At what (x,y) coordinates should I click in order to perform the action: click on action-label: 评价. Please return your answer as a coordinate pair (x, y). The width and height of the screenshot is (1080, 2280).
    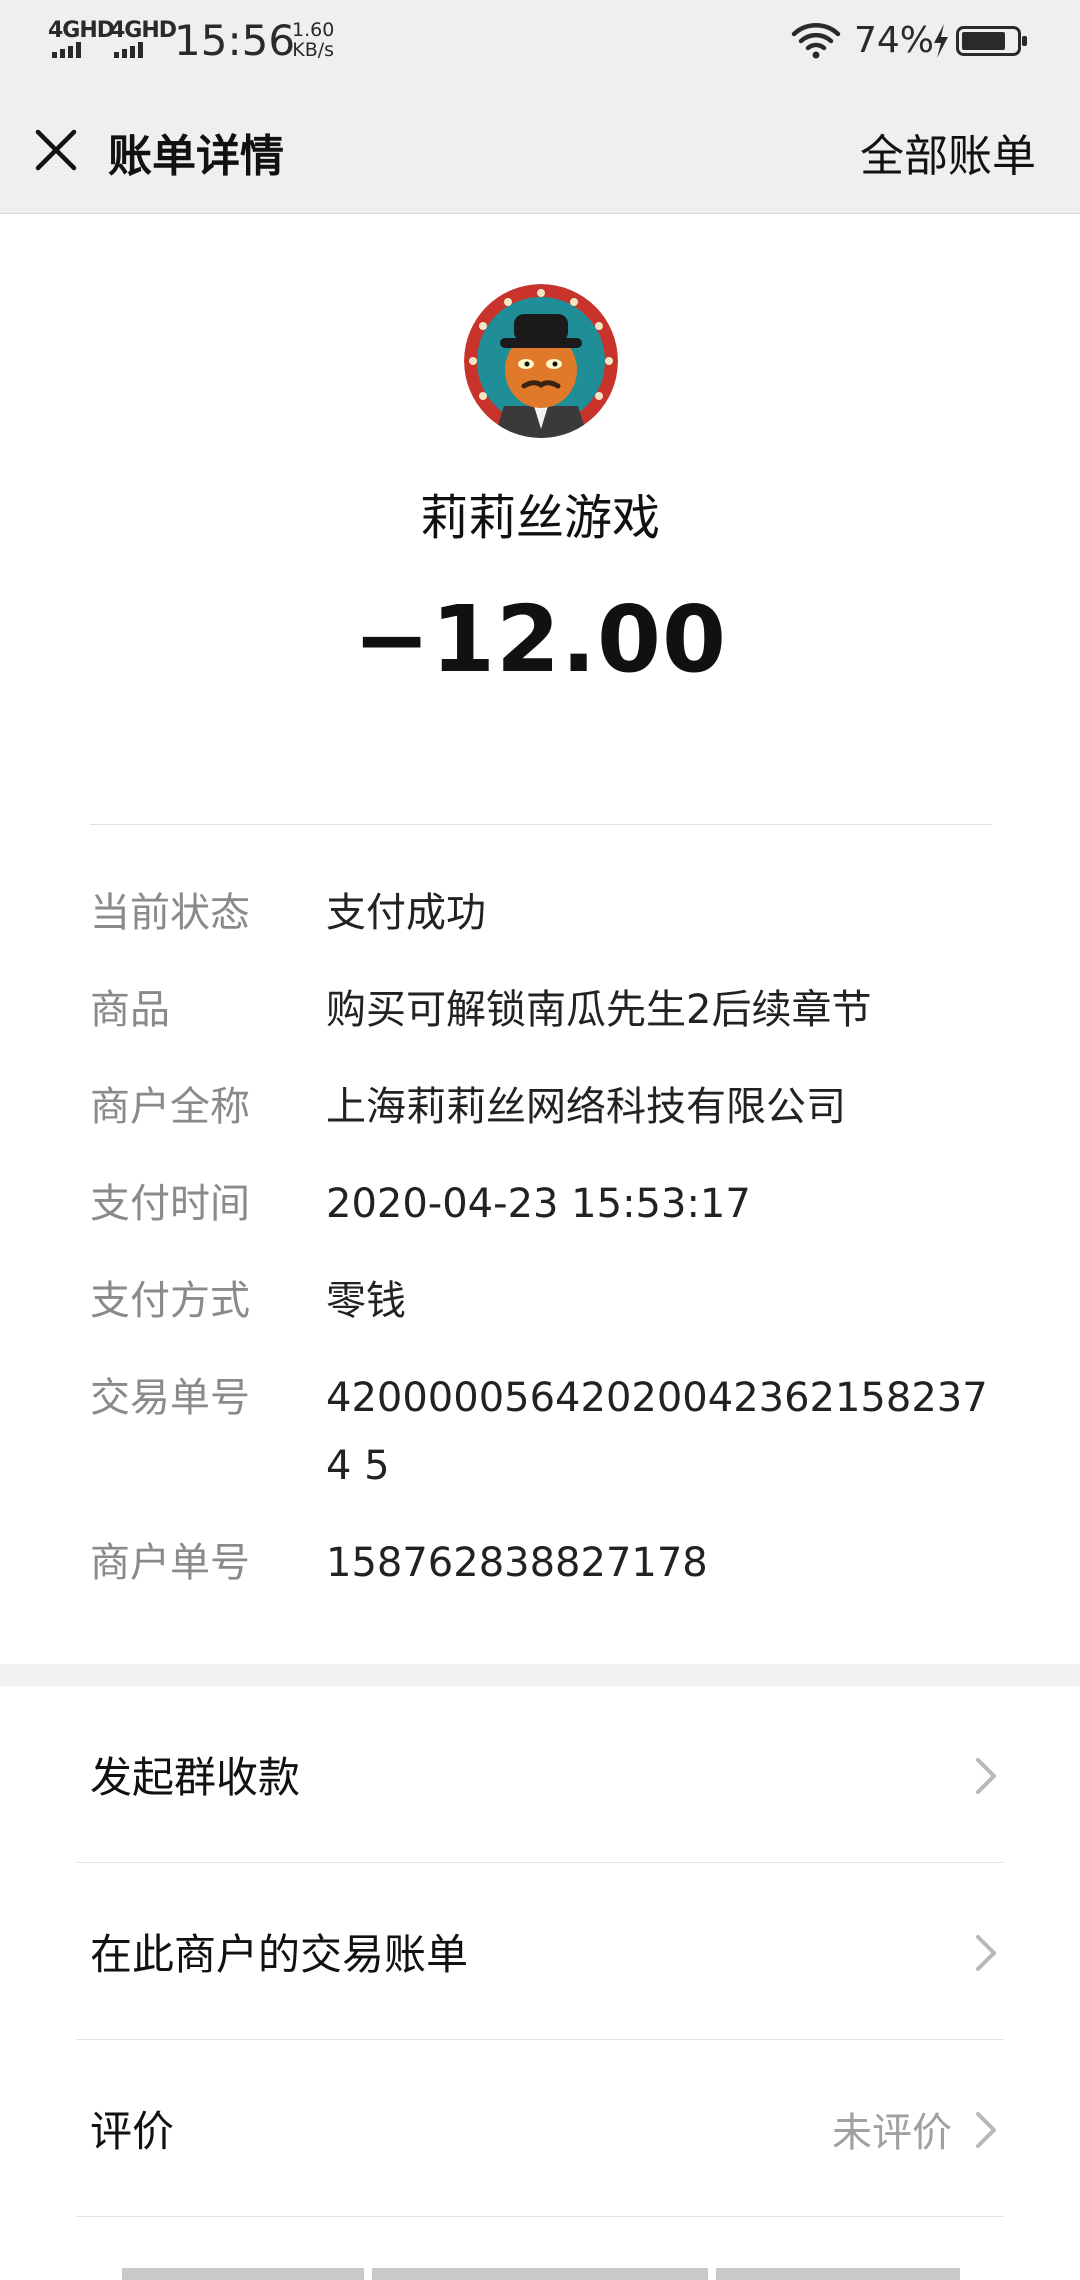
    Looking at the image, I should click on (132, 2131).